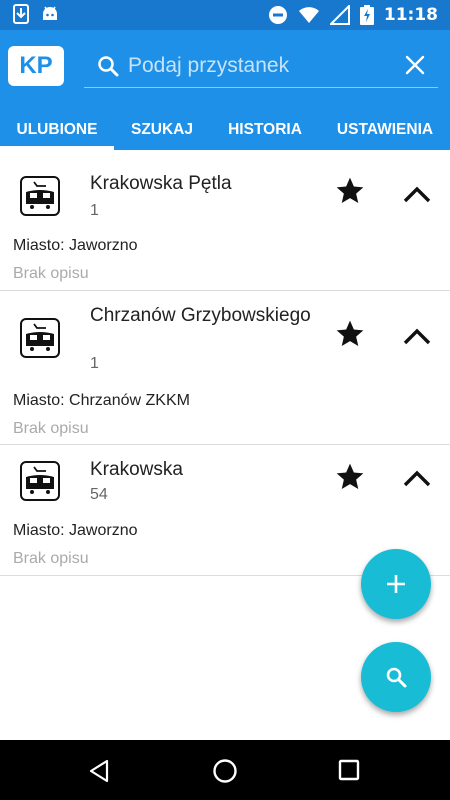 This screenshot has width=450, height=800. I want to click on tab-ustawienia: USTAWIENIA, so click(385, 130).